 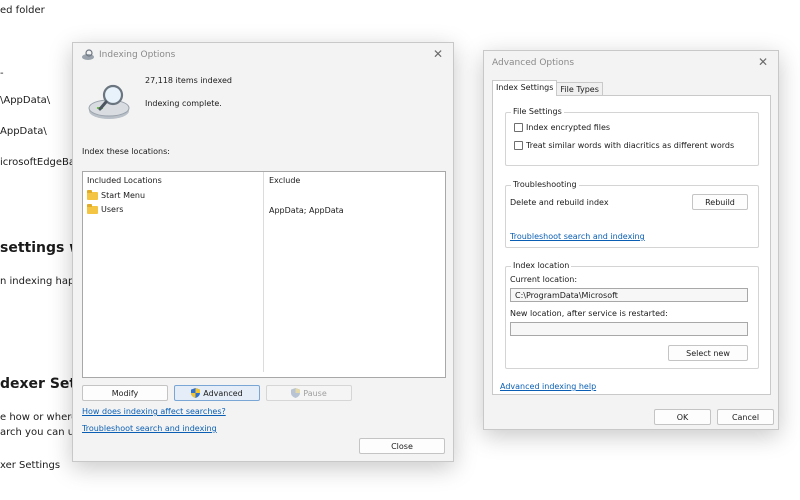 I want to click on rebuild-label: Rebuild, so click(x=720, y=202).